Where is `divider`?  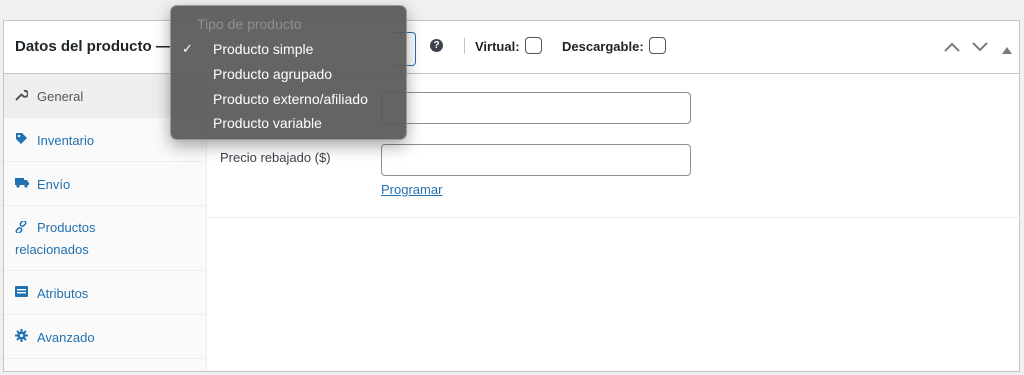 divider is located at coordinates (464, 46).